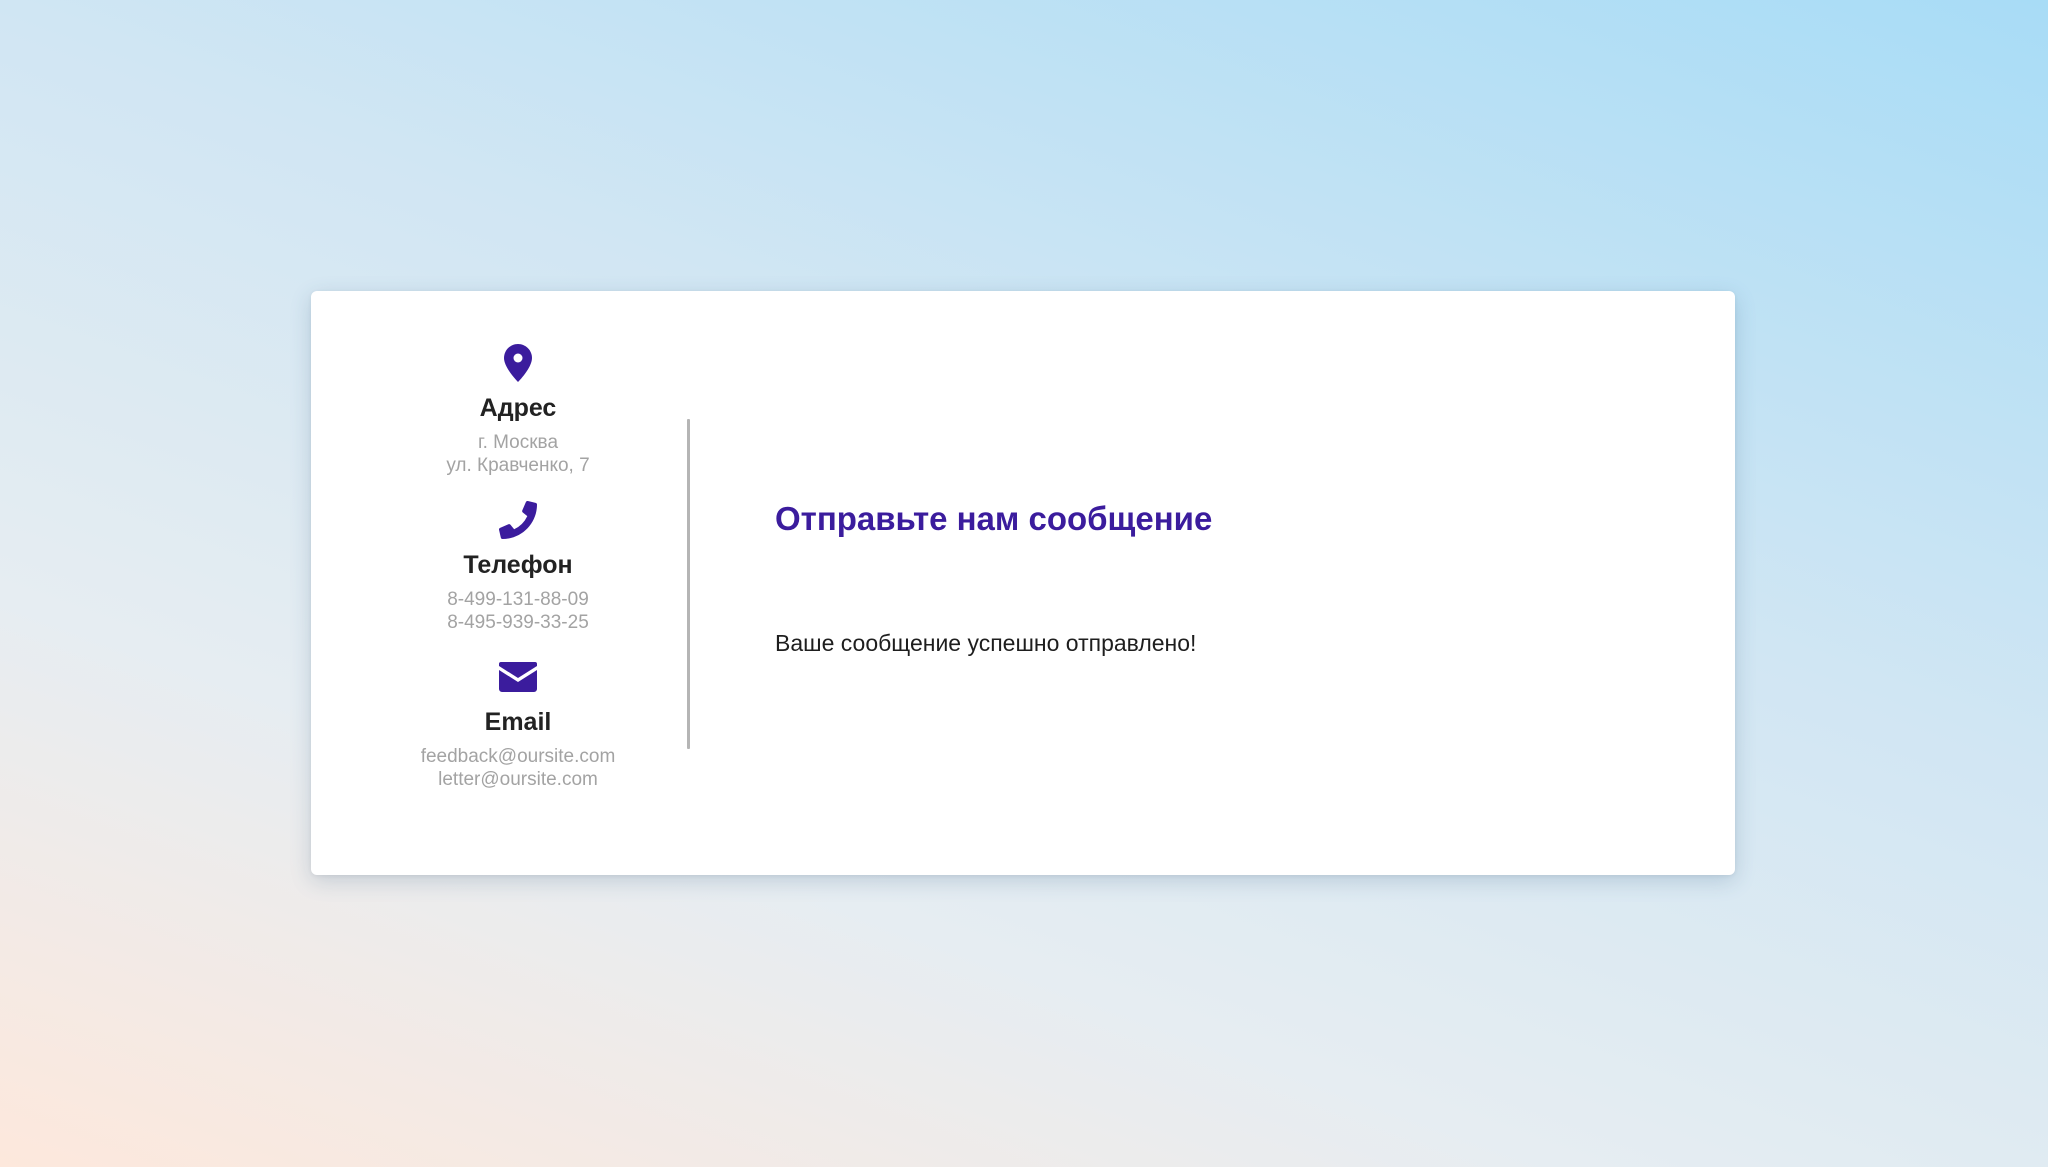 This screenshot has width=2048, height=1167. I want to click on phone-title: Телефон, so click(518, 565).